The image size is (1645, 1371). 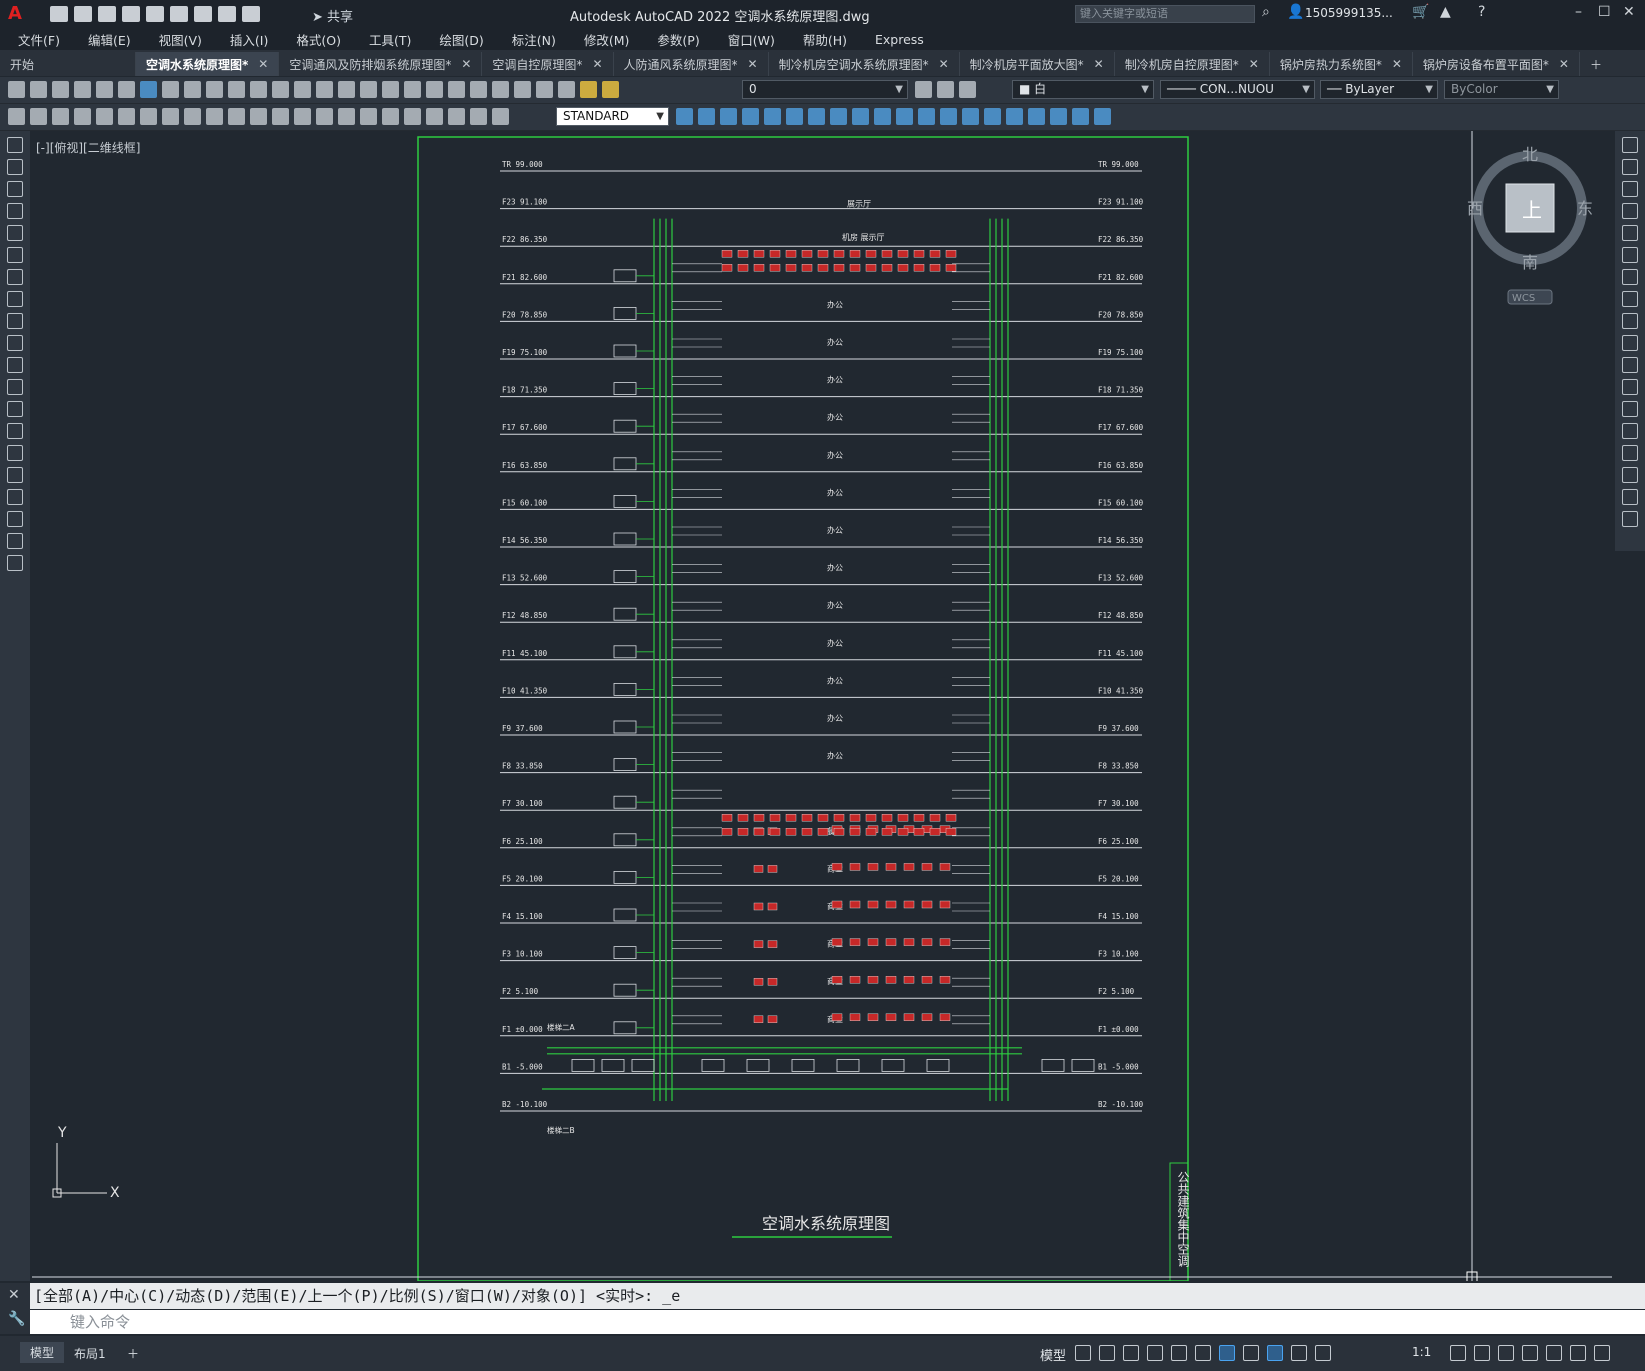 What do you see at coordinates (15, 563) in the screenshot?
I see `add-selected-icon` at bounding box center [15, 563].